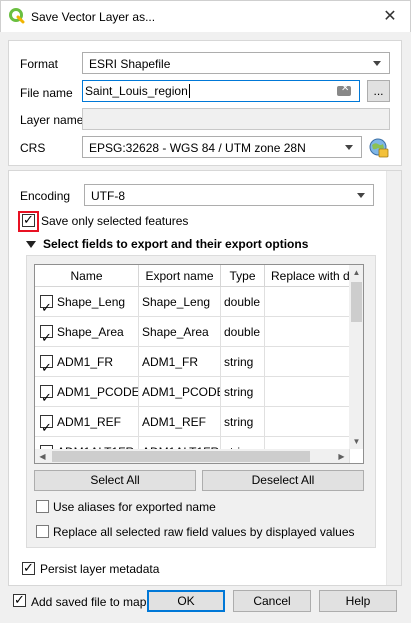 The width and height of the screenshot is (411, 623). I want to click on table-row: ADM1_PCODE ADM1_PCODE string, so click(192, 392).